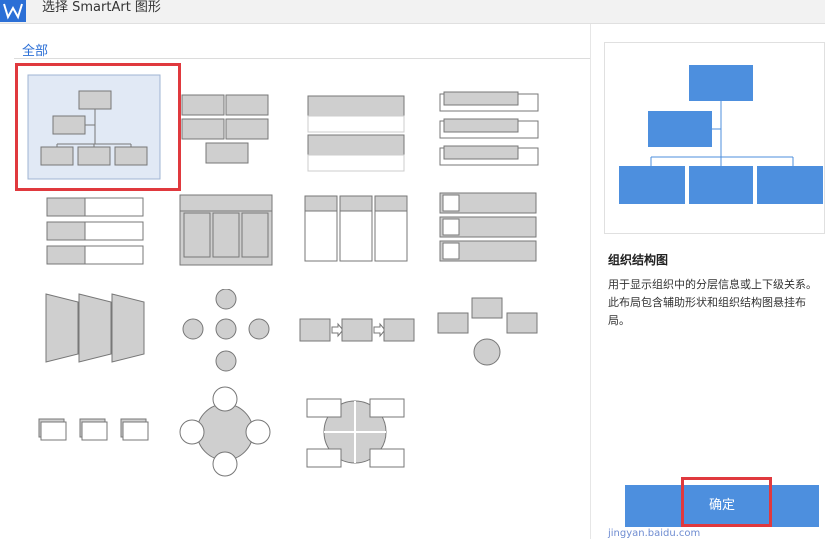  I want to click on smartart-bullet-list, so click(110, 246).